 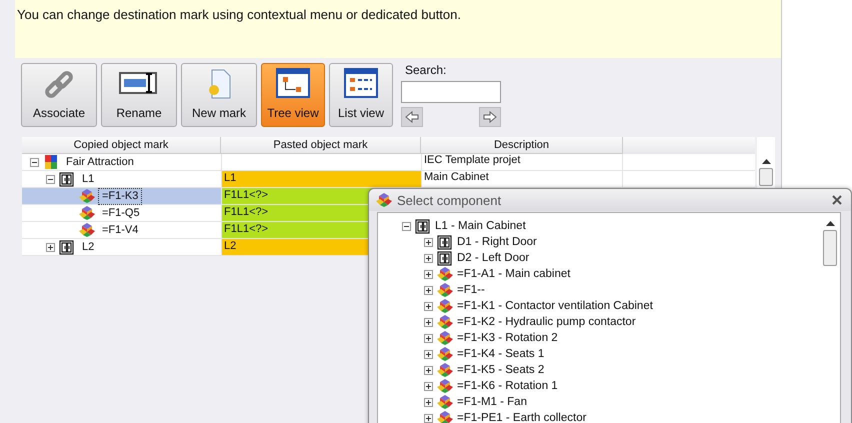 I want to click on tree-item: =F1--, so click(x=471, y=290).